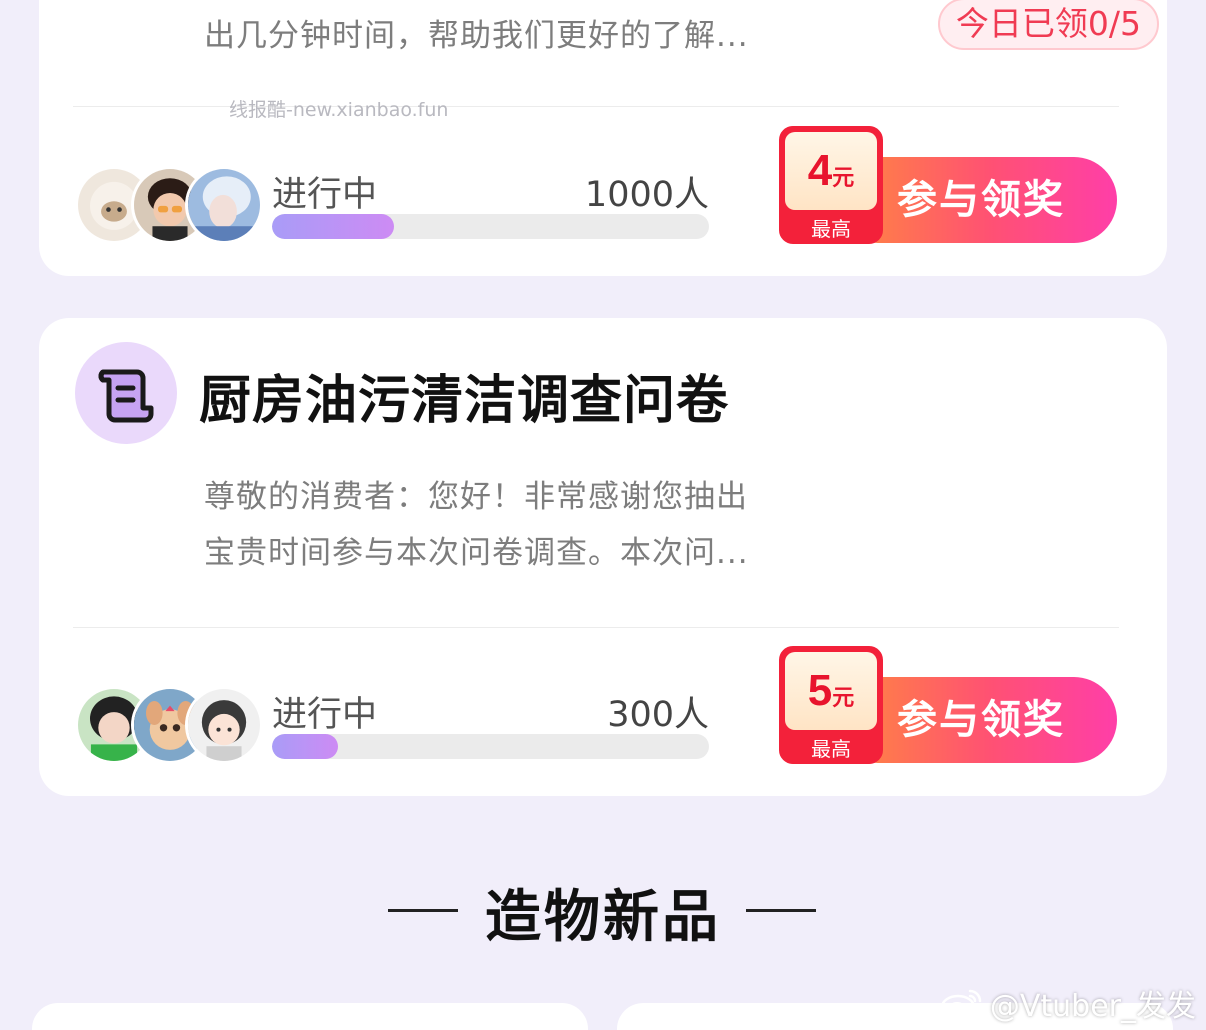 The image size is (1206, 1030). I want to click on participant-count: 300人, so click(658, 715).